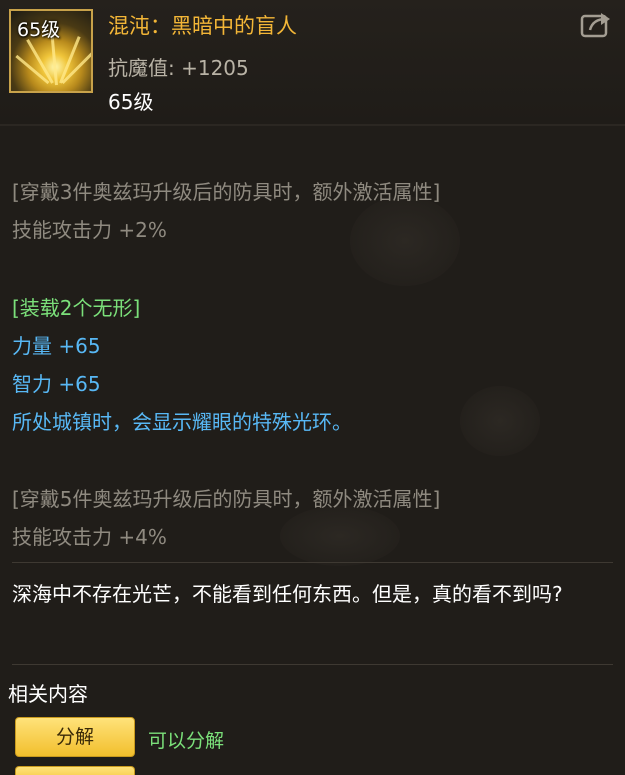 The width and height of the screenshot is (625, 775). Describe the element at coordinates (597, 25) in the screenshot. I see `share-icon` at that location.